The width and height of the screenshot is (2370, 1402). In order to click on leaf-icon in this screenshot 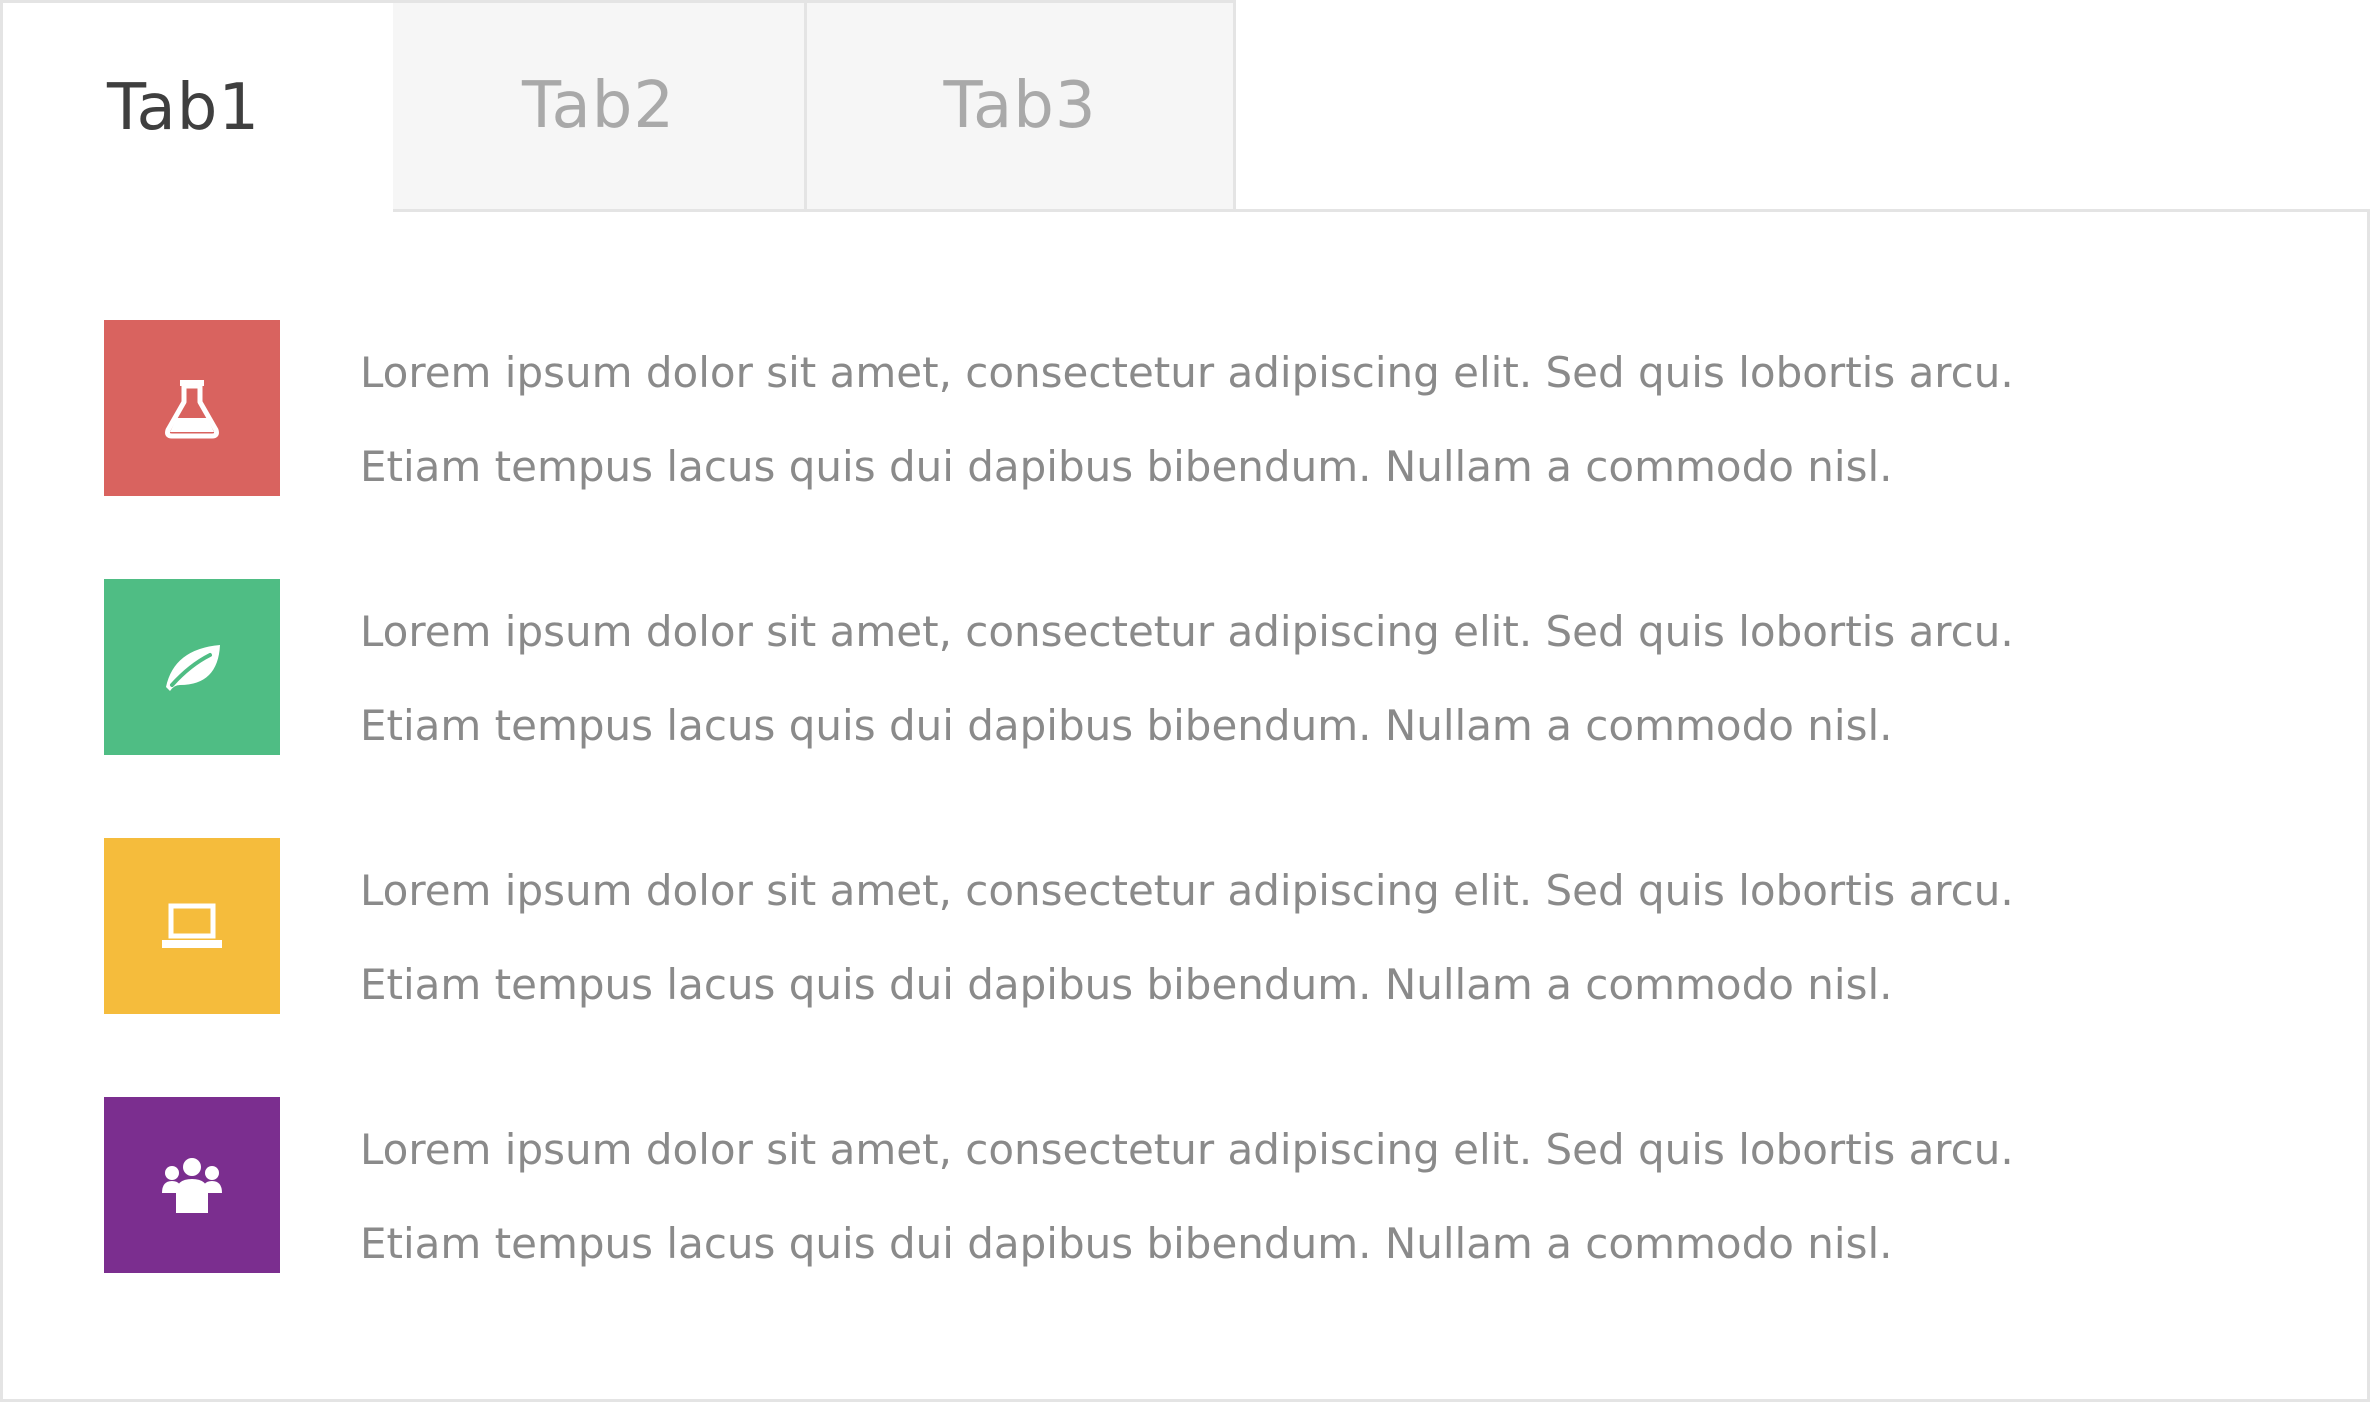, I will do `click(193, 668)`.